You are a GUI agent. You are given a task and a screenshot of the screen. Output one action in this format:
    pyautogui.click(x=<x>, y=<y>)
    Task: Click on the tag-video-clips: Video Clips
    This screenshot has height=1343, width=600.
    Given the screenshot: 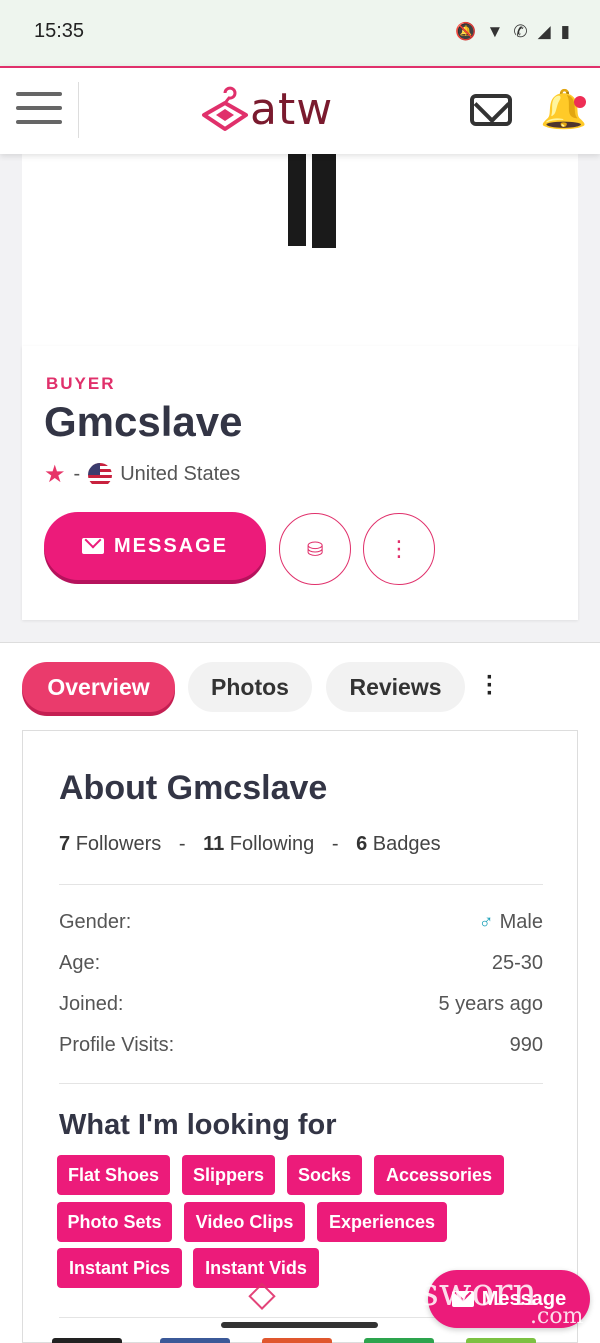 What is the action you would take?
    pyautogui.click(x=244, y=1222)
    